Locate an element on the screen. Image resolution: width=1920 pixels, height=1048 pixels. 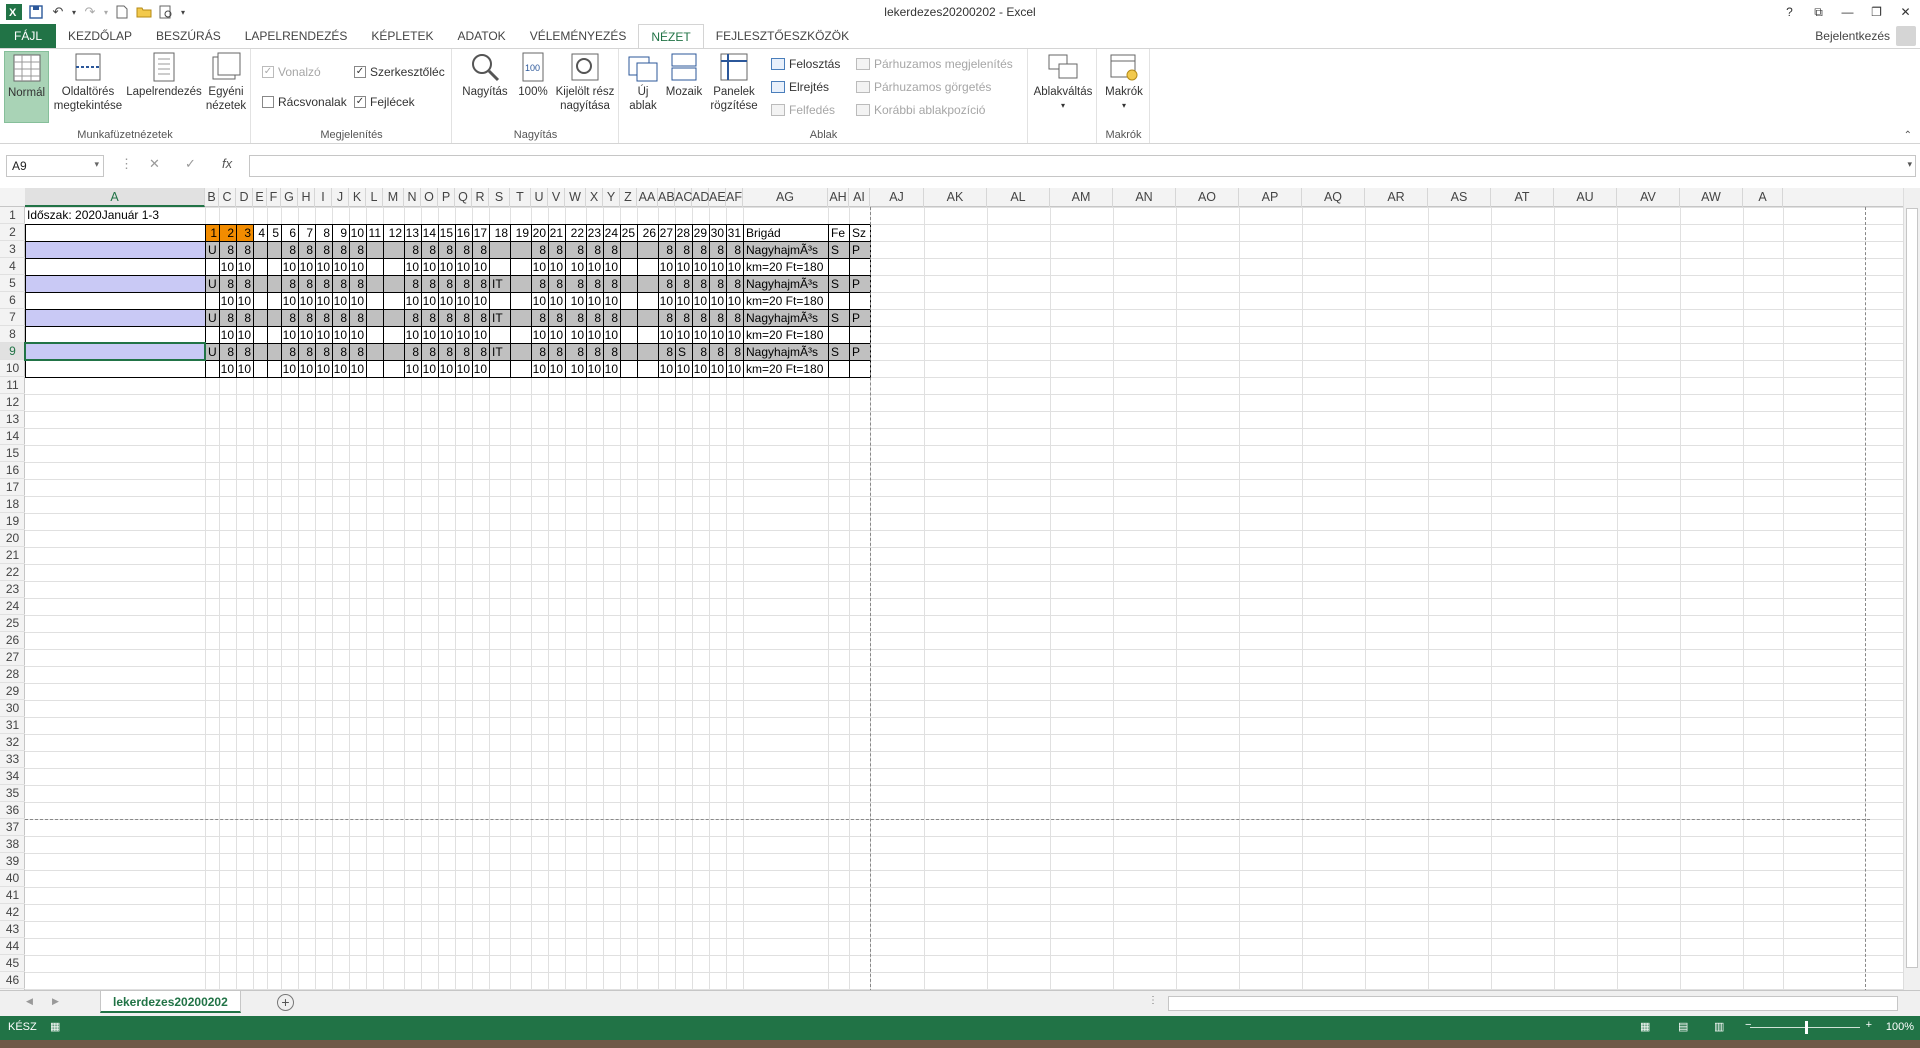
column-header: F is located at coordinates (274, 197).